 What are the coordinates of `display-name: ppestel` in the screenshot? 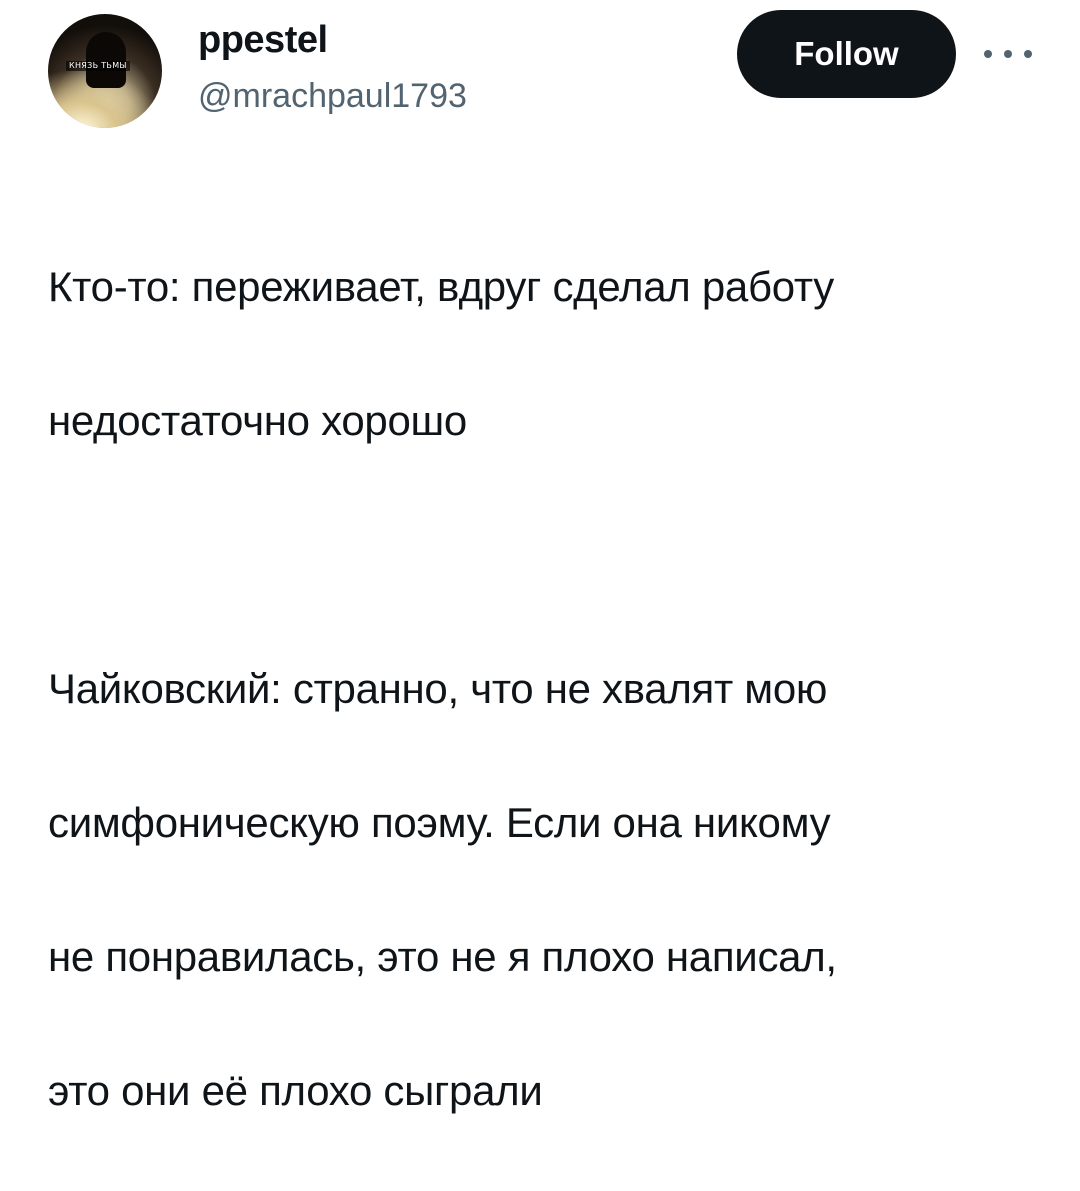 It's located at (263, 40).